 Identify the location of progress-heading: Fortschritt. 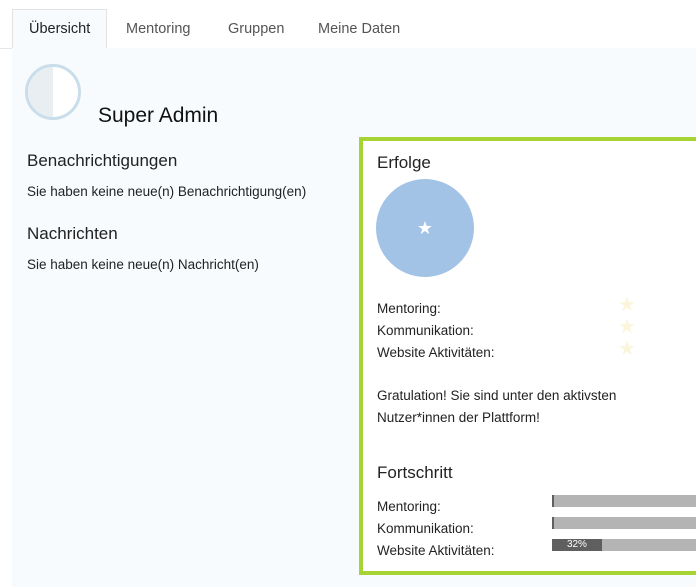
(415, 472).